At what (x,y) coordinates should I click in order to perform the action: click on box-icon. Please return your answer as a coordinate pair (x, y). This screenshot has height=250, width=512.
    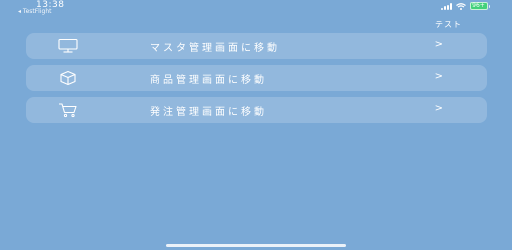
    Looking at the image, I should click on (68, 78).